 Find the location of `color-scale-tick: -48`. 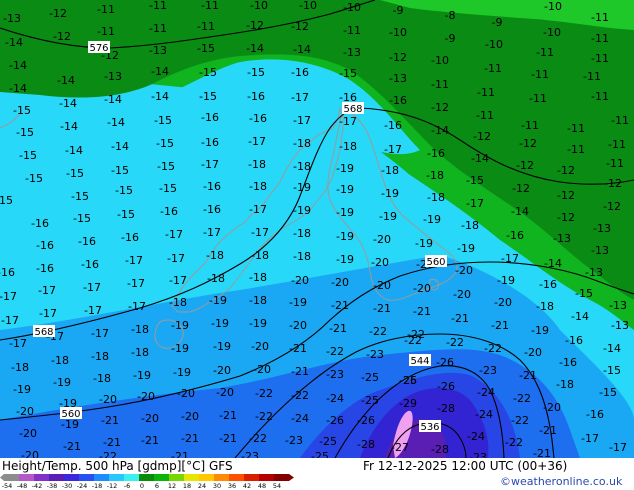

color-scale-tick: -48 is located at coordinates (22, 486).